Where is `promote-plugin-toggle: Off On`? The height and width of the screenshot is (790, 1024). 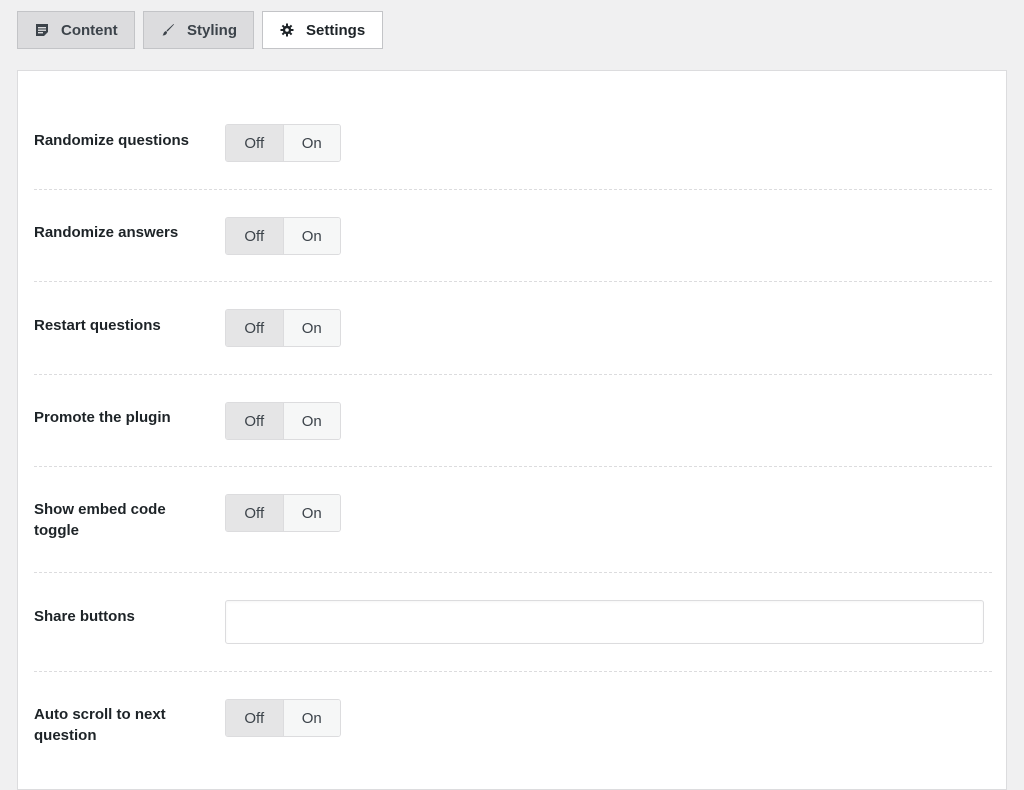 promote-plugin-toggle: Off On is located at coordinates (283, 421).